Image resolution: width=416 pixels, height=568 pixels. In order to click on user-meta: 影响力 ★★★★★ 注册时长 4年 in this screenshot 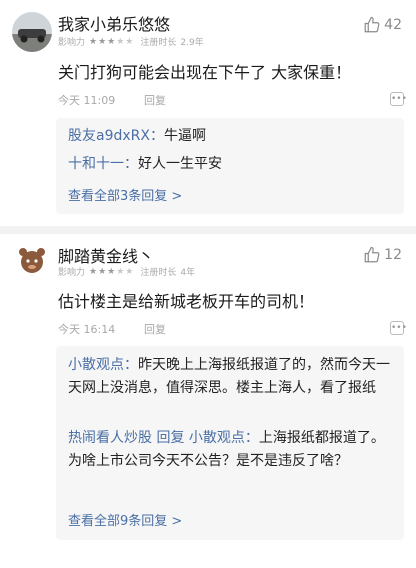, I will do `click(127, 272)`.